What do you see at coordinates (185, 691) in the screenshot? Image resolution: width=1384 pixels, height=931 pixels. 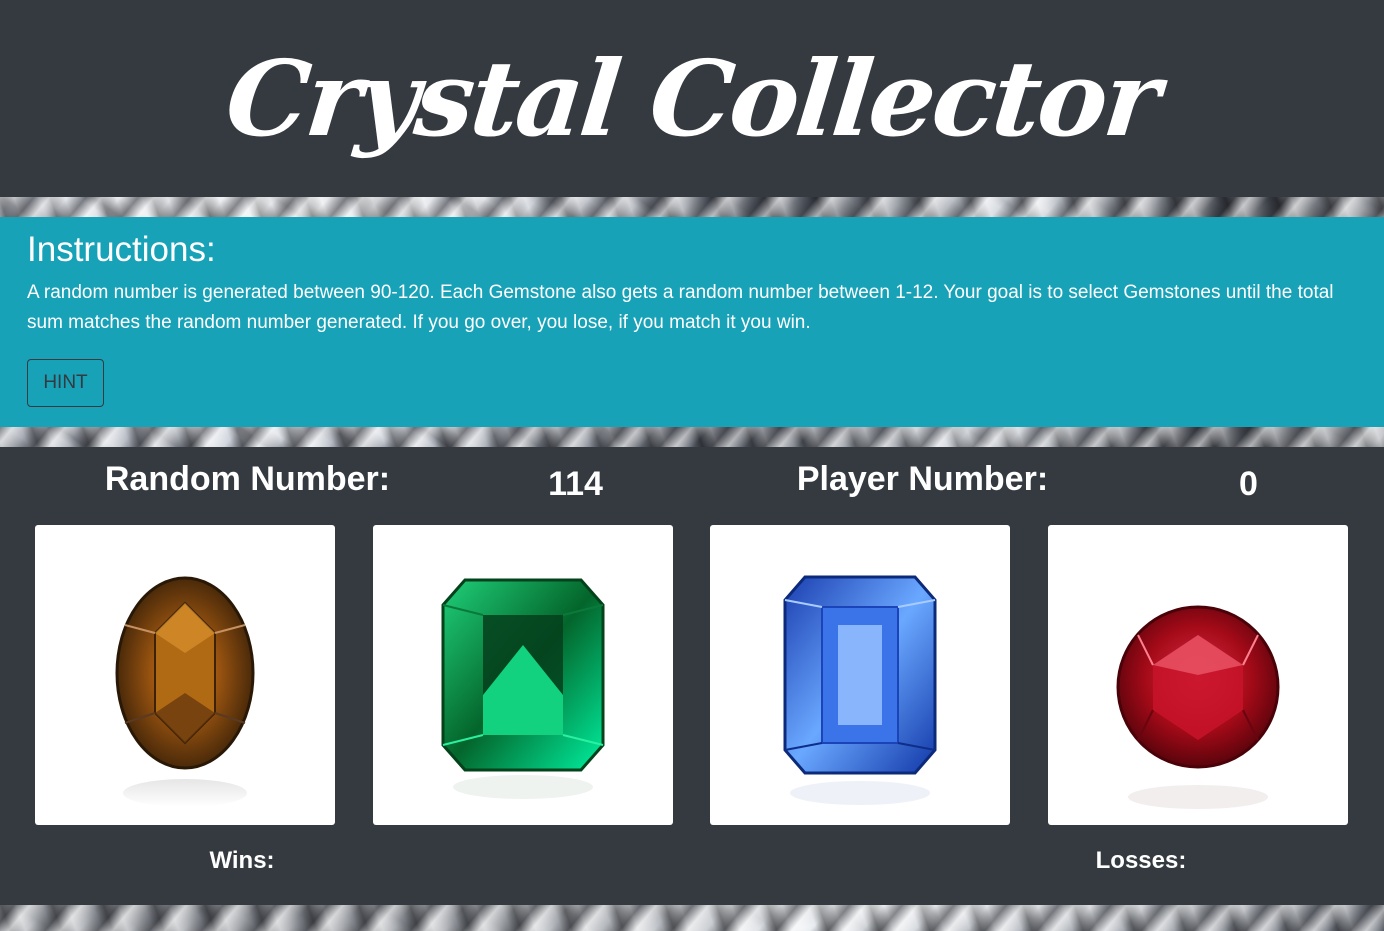 I see `brown-oval-gem-icon` at bounding box center [185, 691].